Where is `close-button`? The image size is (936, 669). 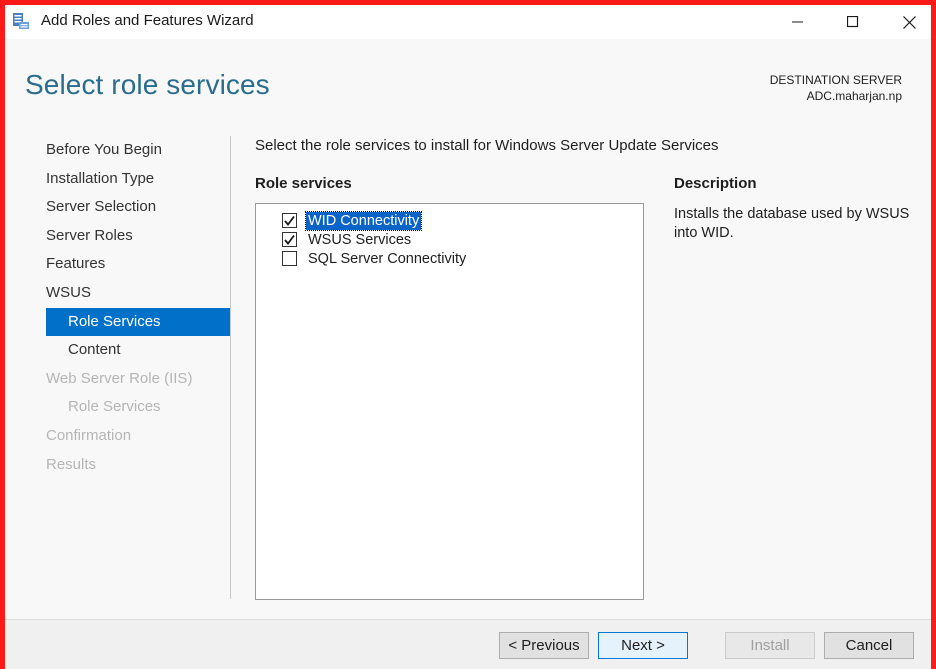 close-button is located at coordinates (909, 22).